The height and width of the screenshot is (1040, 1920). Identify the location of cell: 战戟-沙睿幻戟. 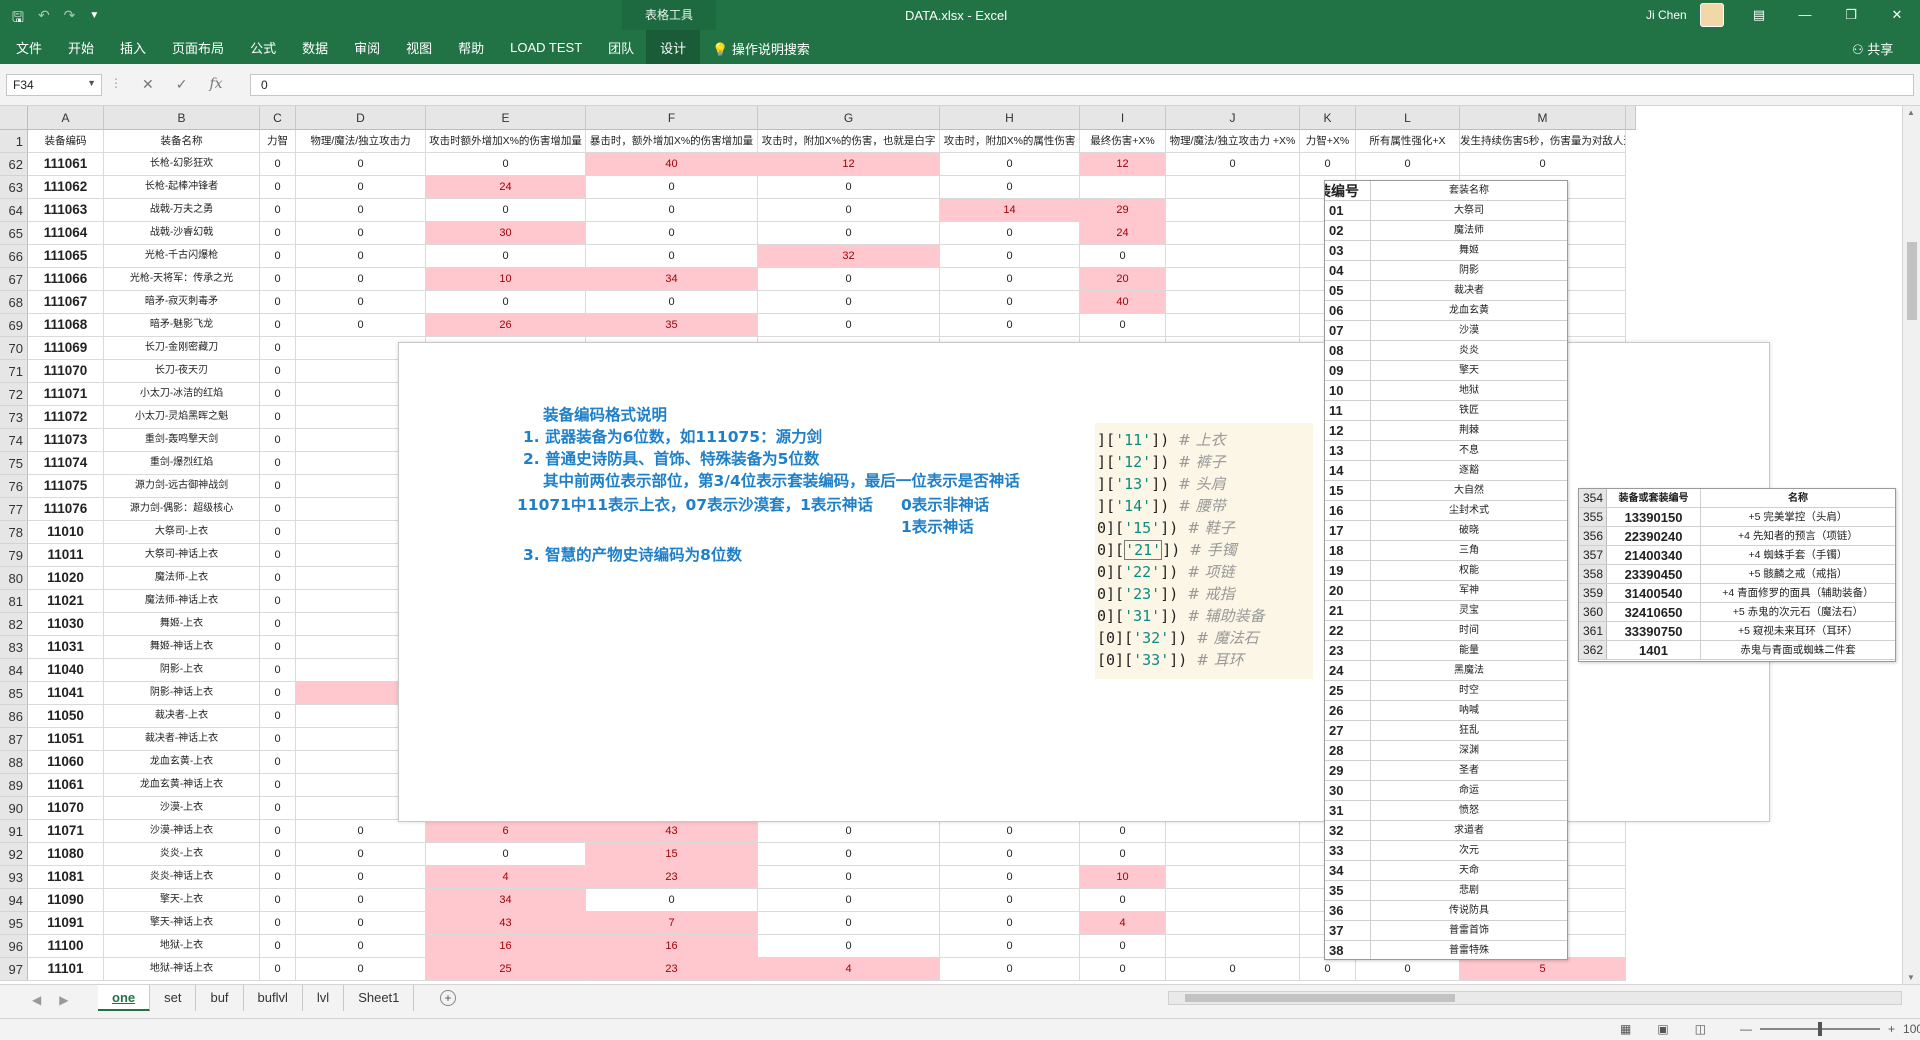
(182, 233).